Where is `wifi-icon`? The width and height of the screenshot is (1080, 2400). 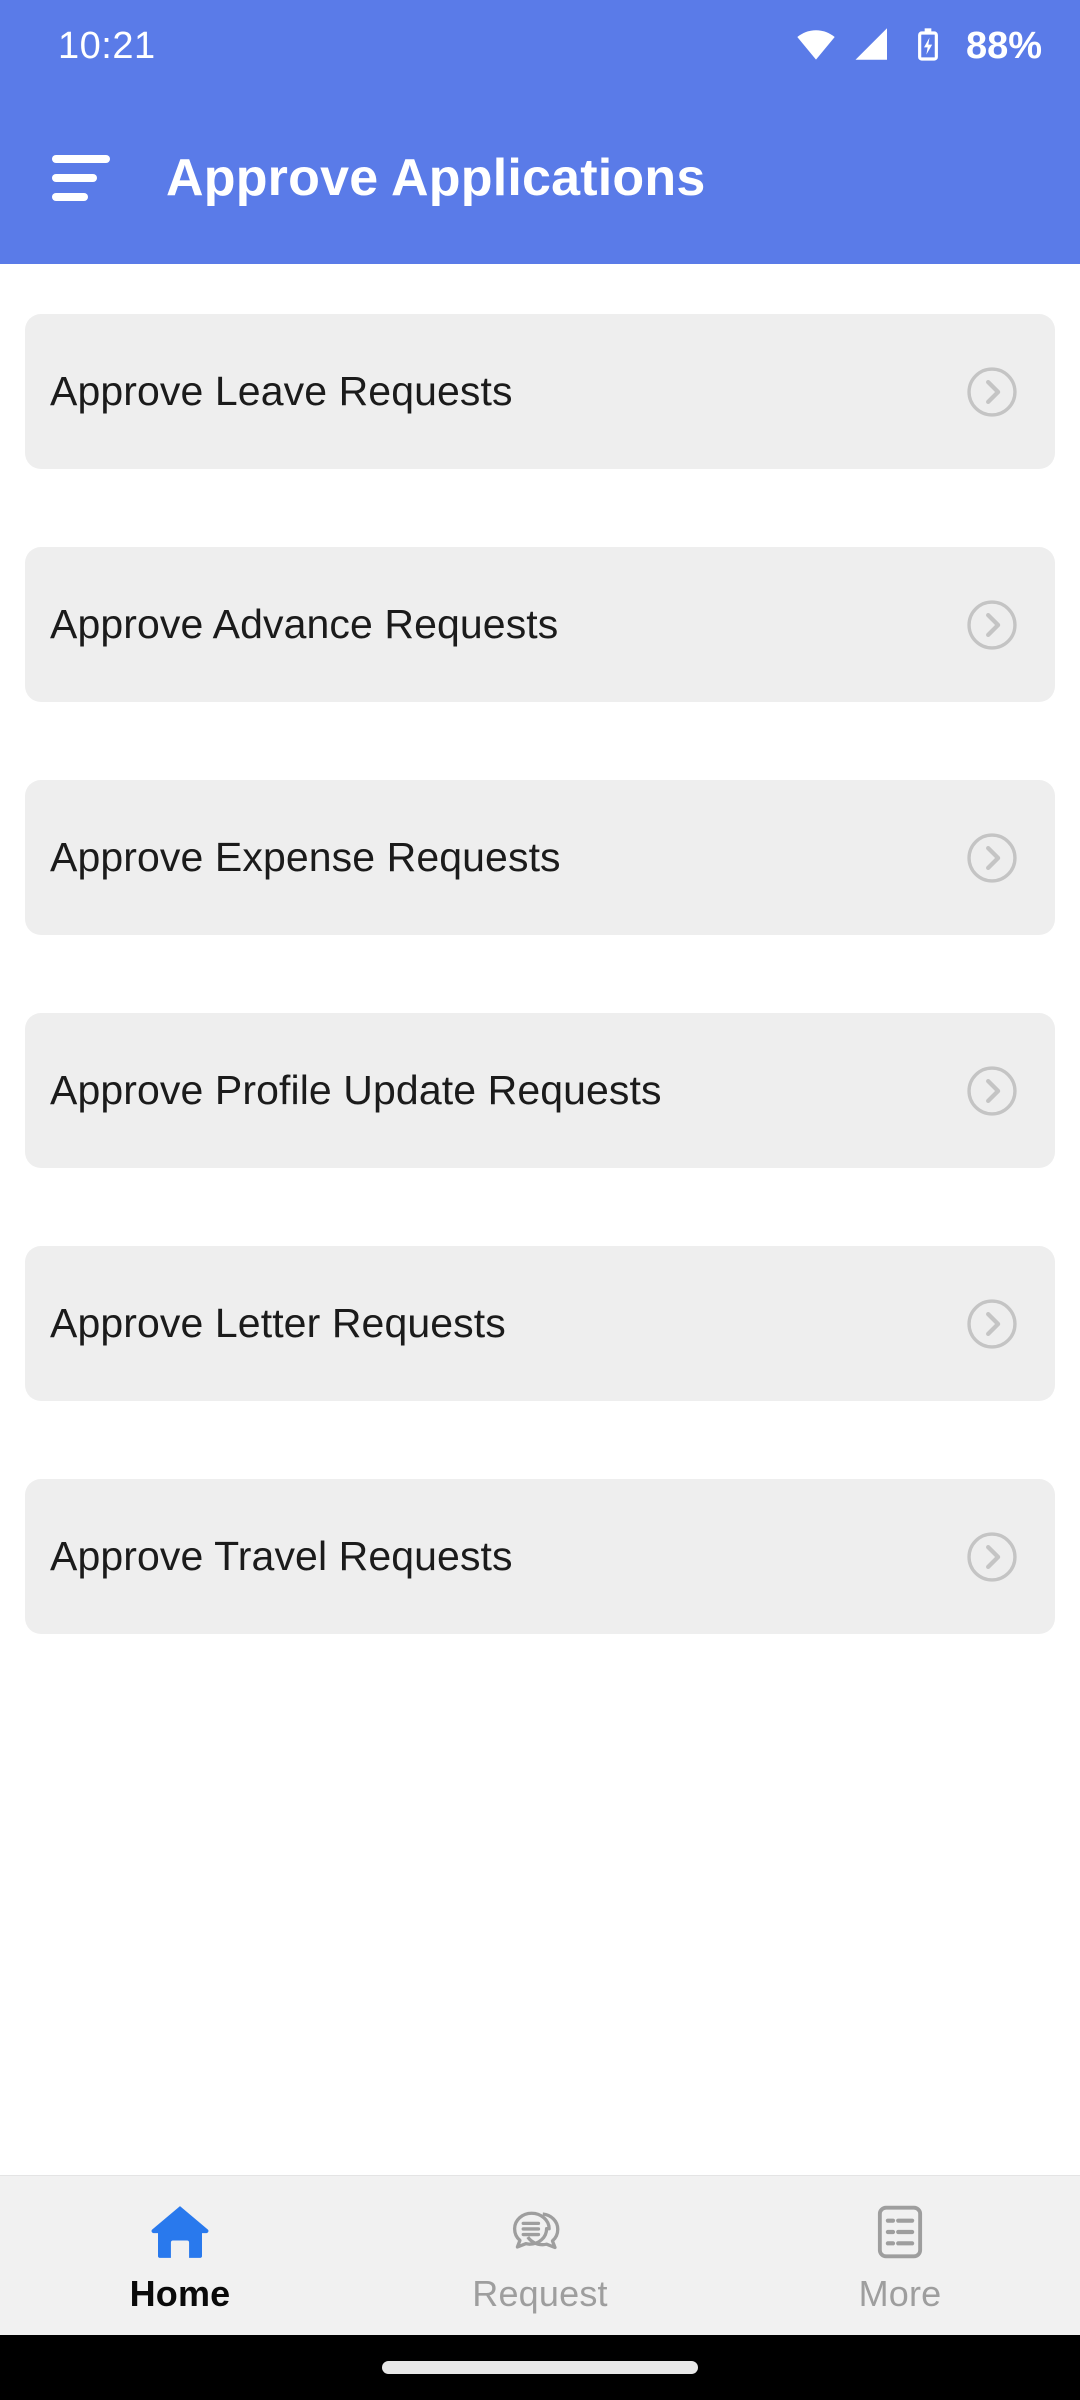 wifi-icon is located at coordinates (816, 46).